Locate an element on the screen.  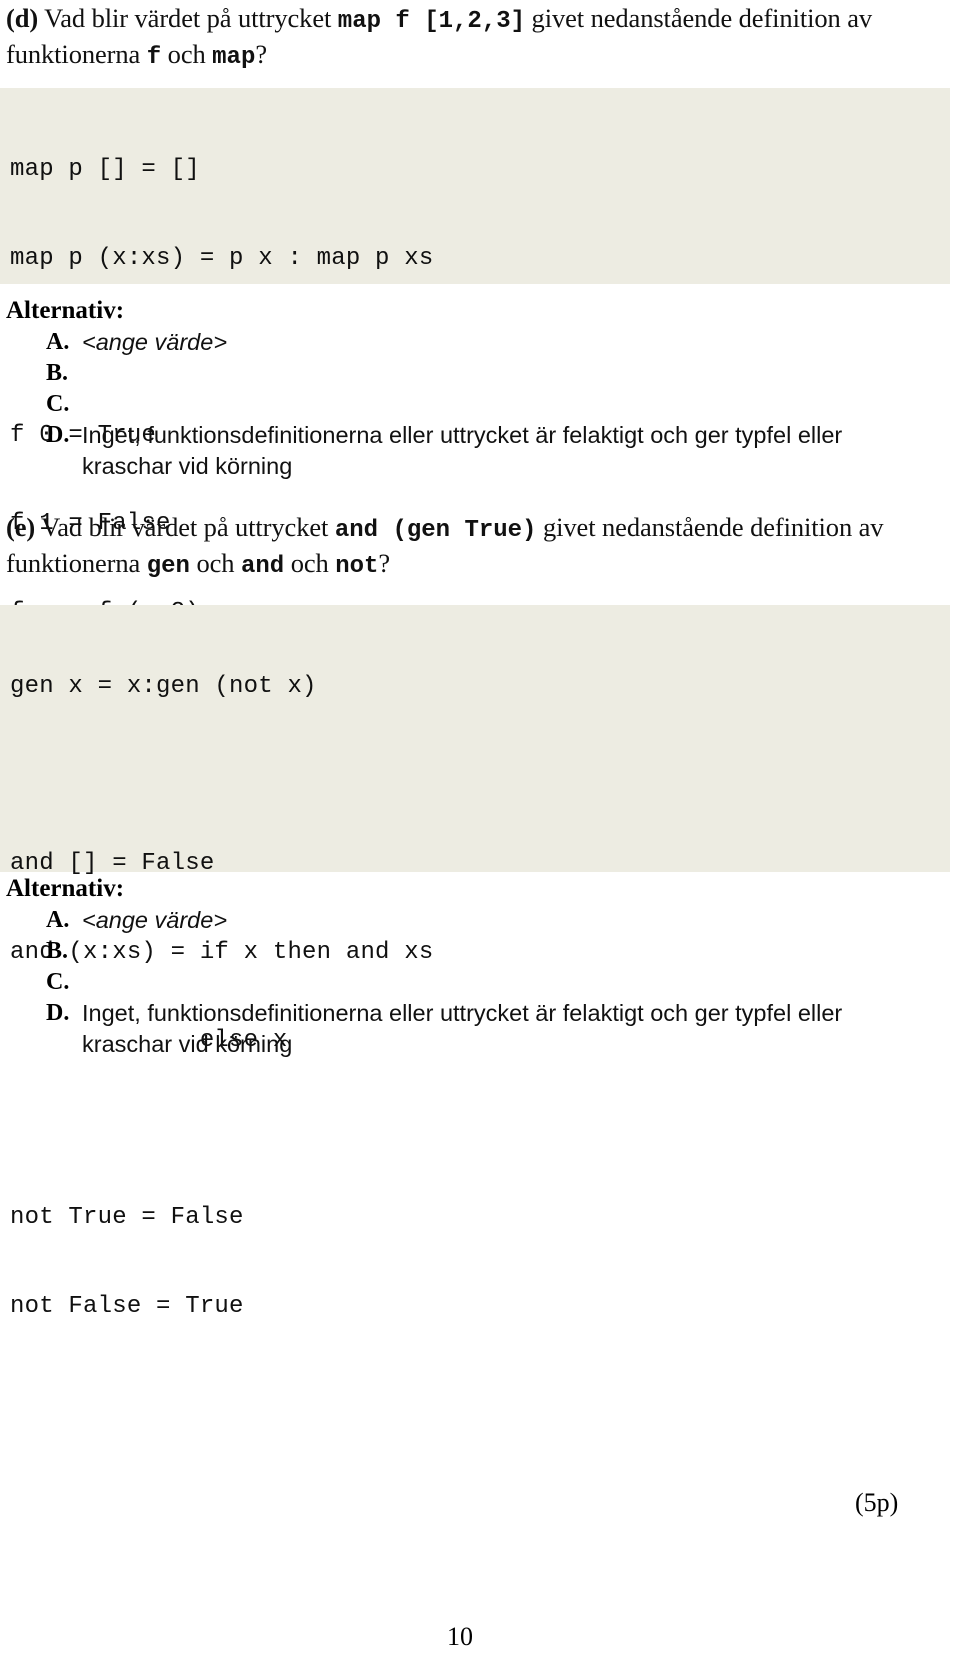
code-line: map p (x:xs) = p x : map p xs is located at coordinates (222, 258).